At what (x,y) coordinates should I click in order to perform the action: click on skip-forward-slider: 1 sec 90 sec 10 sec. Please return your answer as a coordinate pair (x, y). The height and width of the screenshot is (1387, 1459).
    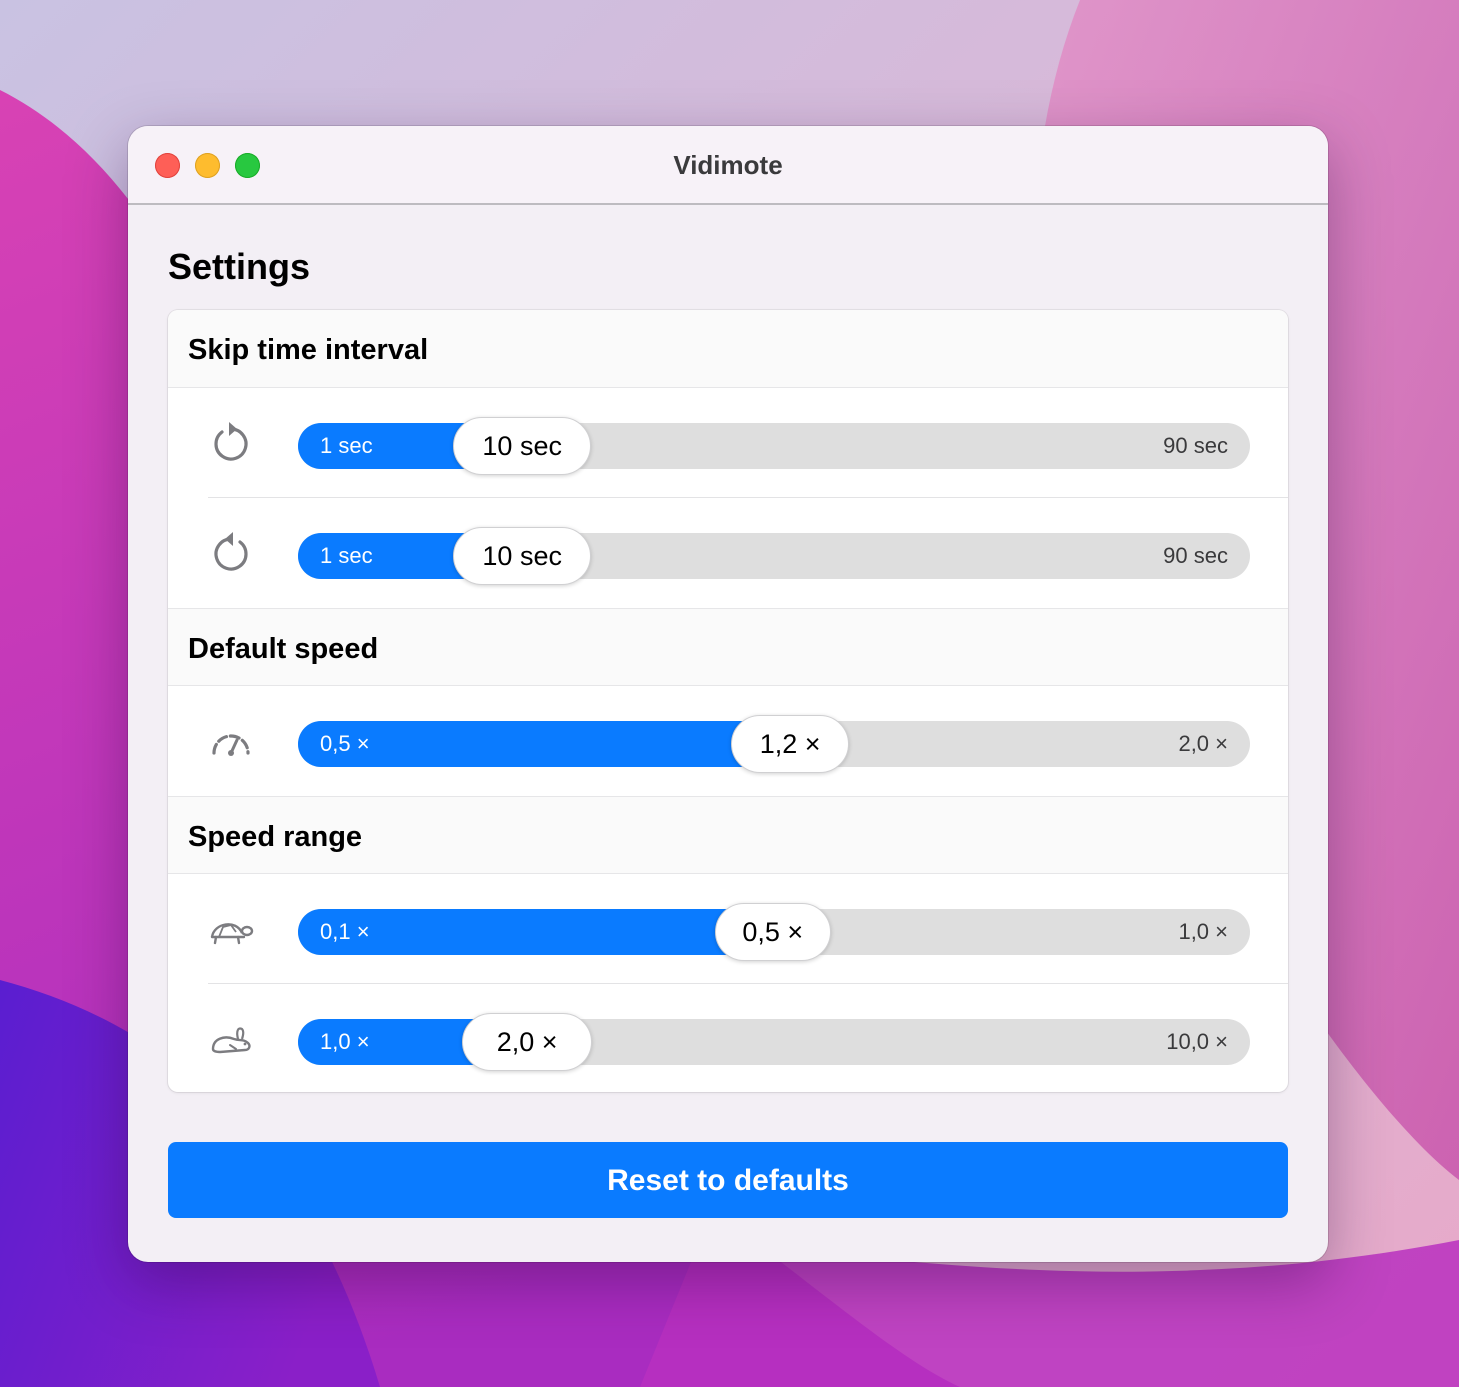
    Looking at the image, I should click on (774, 556).